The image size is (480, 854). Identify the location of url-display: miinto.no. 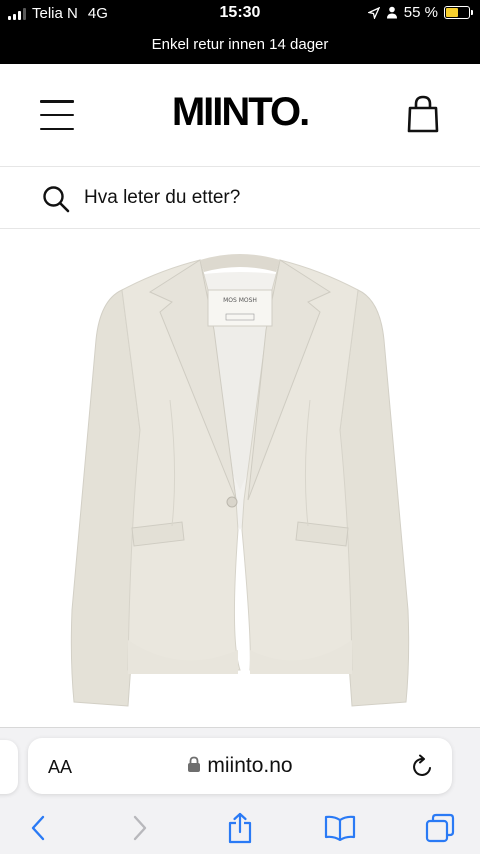
(240, 766).